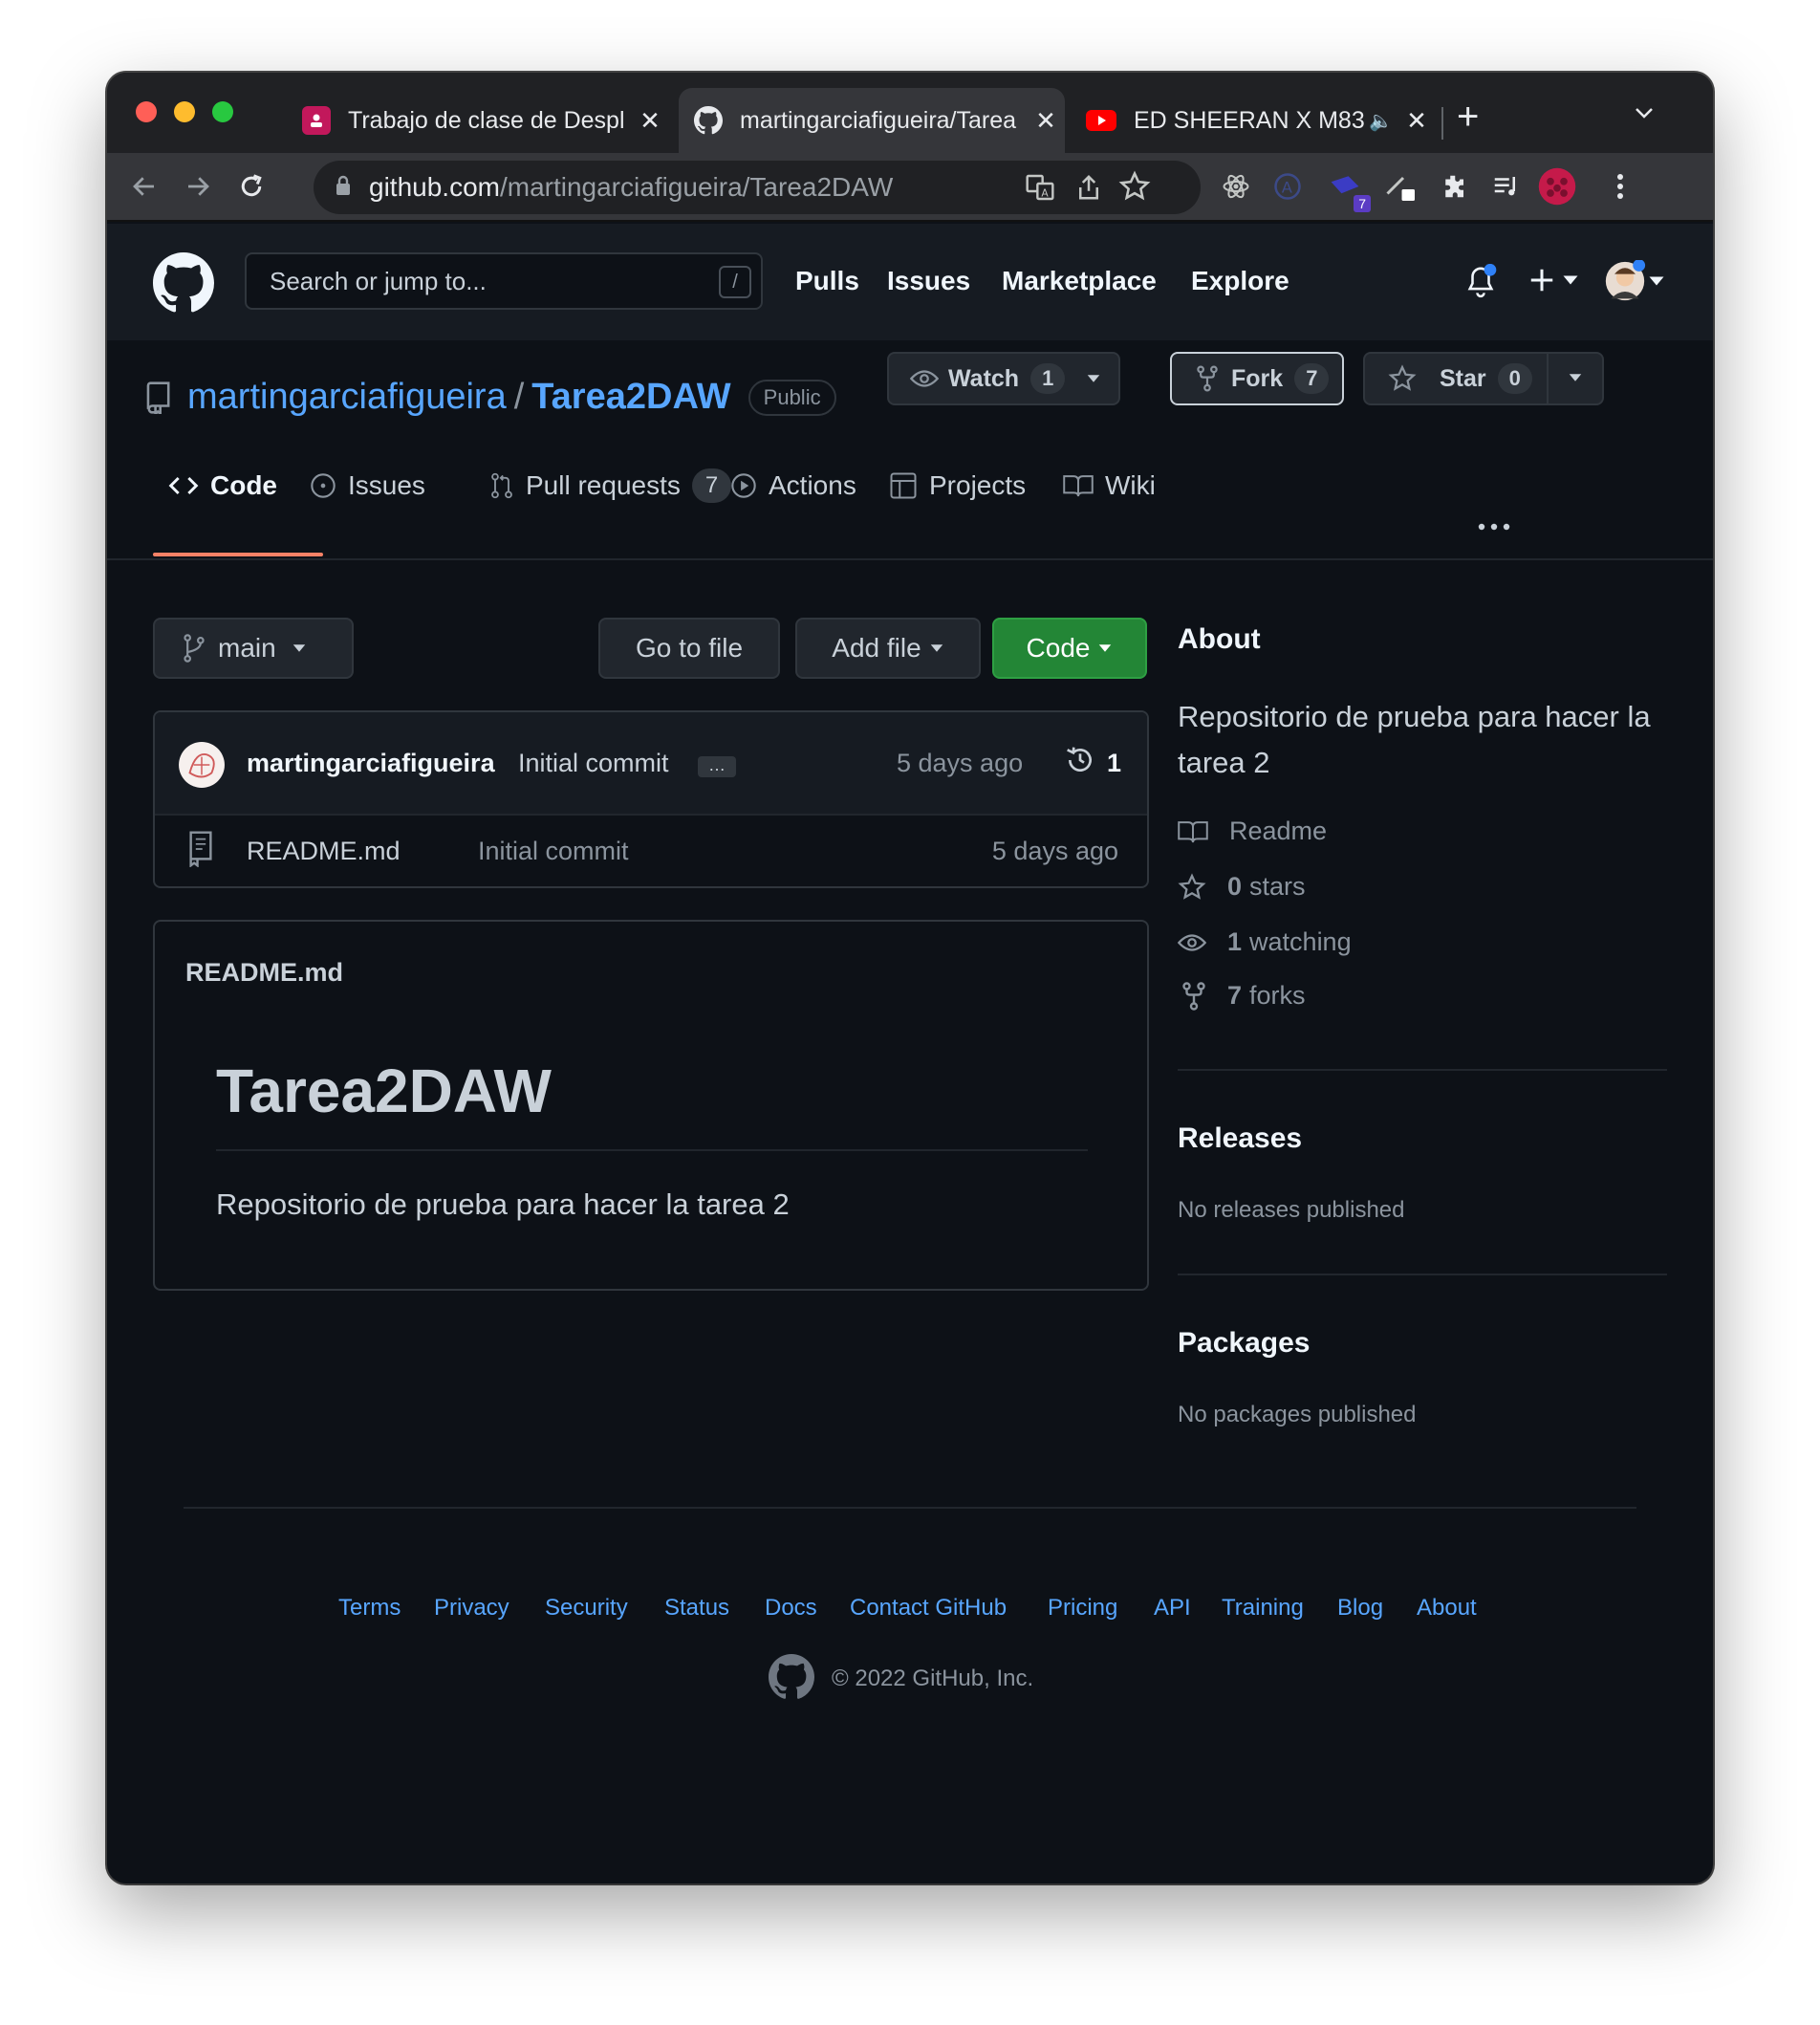 The height and width of the screenshot is (2025, 1820). What do you see at coordinates (1645, 115) in the screenshot?
I see `tab-search-icon` at bounding box center [1645, 115].